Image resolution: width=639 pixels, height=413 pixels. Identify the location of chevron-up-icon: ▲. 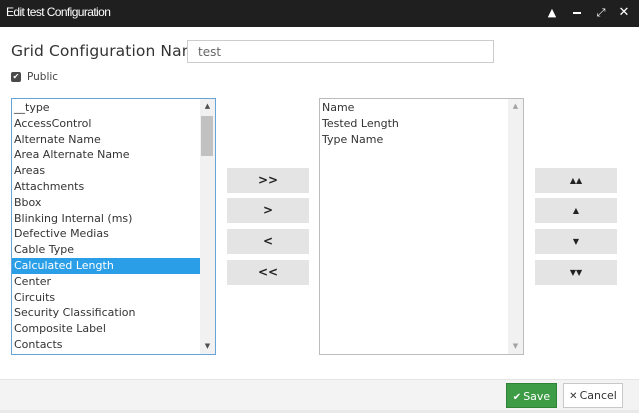
(552, 13).